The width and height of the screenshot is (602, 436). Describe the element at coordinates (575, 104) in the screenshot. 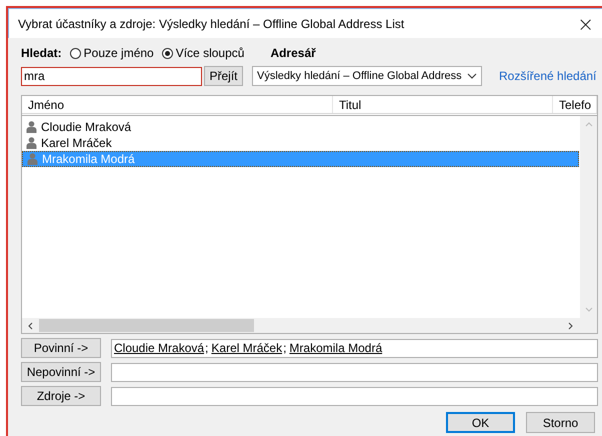

I see `column-header: Telefo` at that location.